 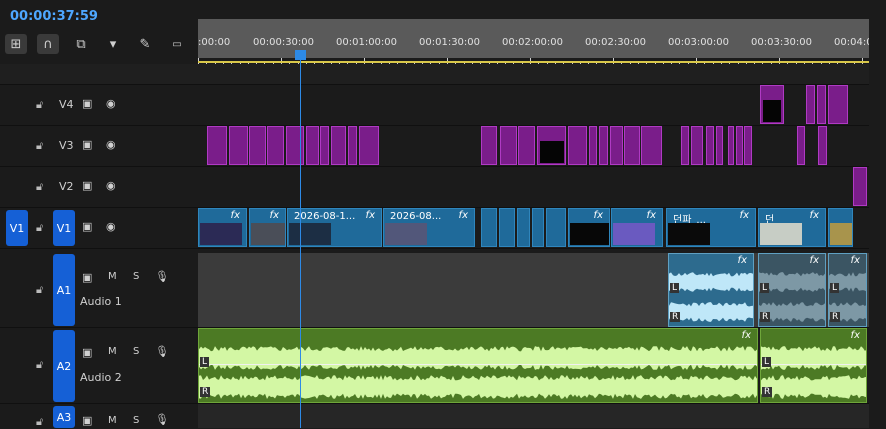 I want to click on clip-v1: 던_ fx, so click(x=792, y=227).